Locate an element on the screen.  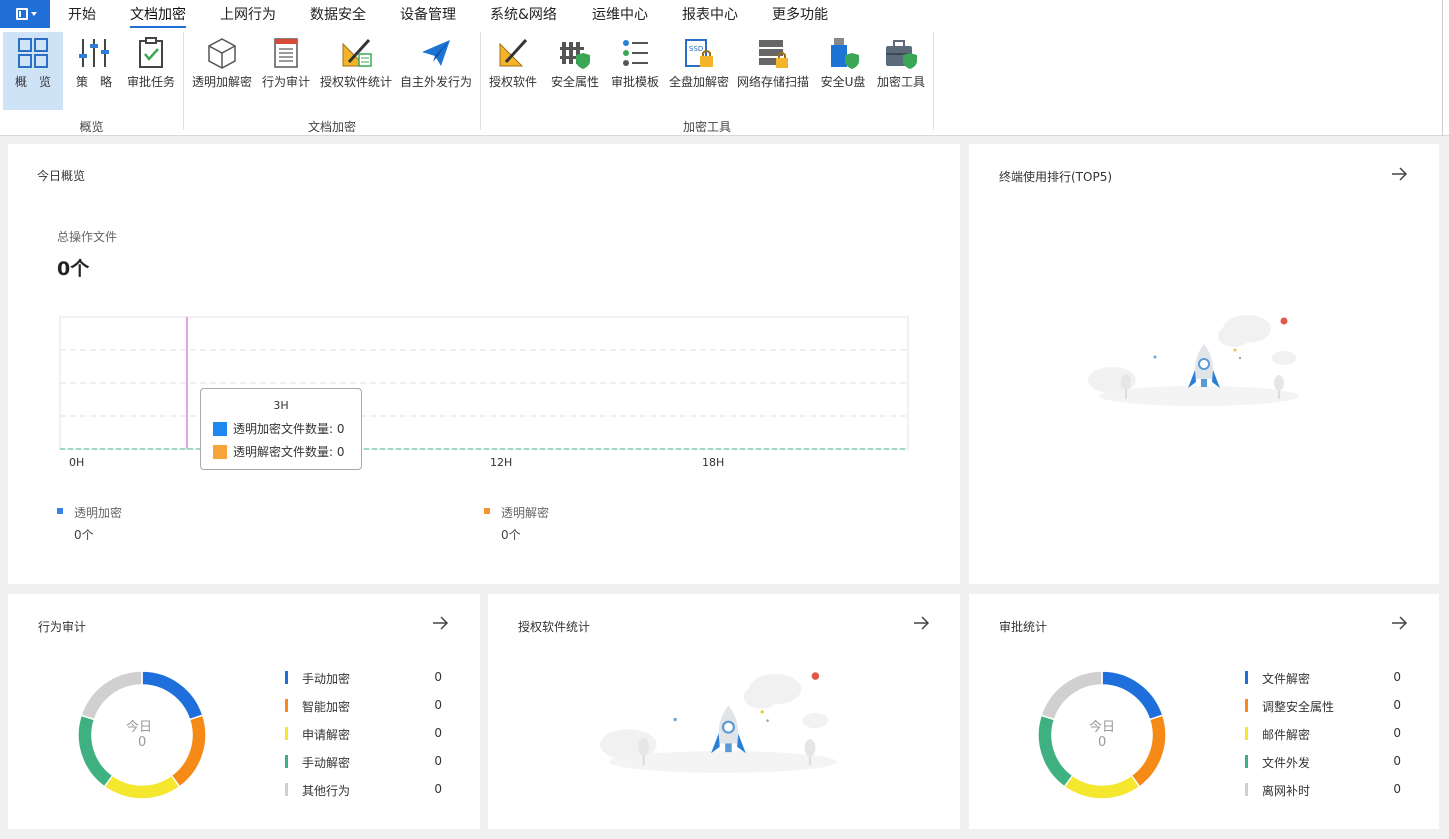
total-files-value: 0个 is located at coordinates (73, 269).